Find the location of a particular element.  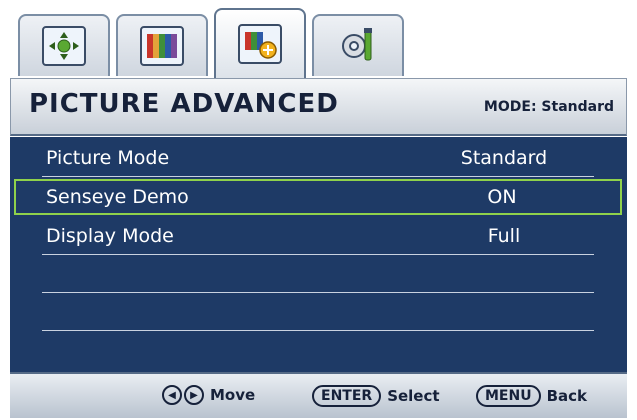

tab-display is located at coordinates (64, 45).